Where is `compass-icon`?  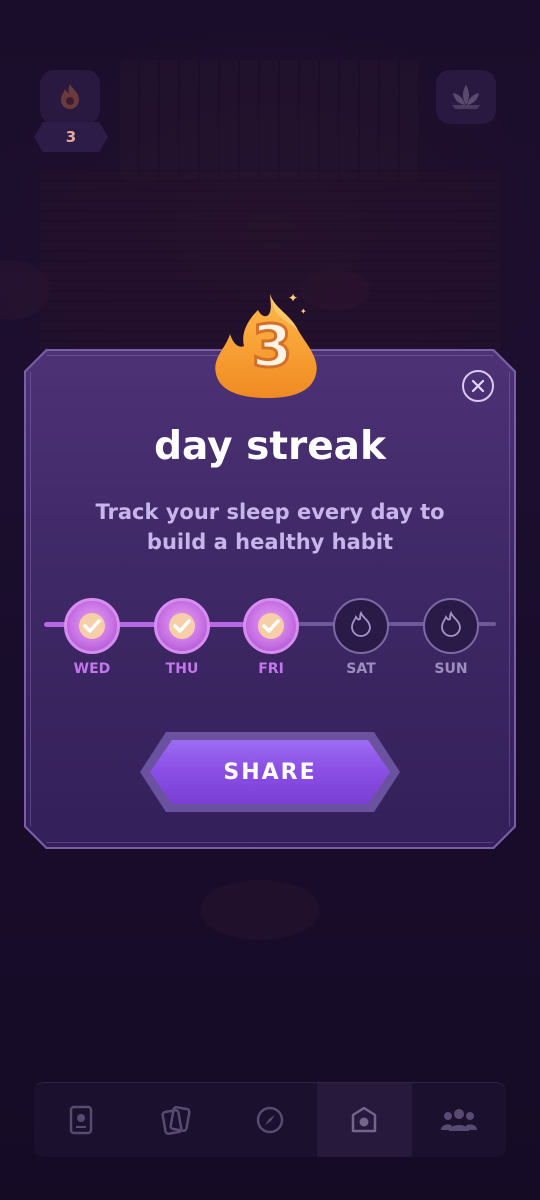
compass-icon is located at coordinates (270, 1120).